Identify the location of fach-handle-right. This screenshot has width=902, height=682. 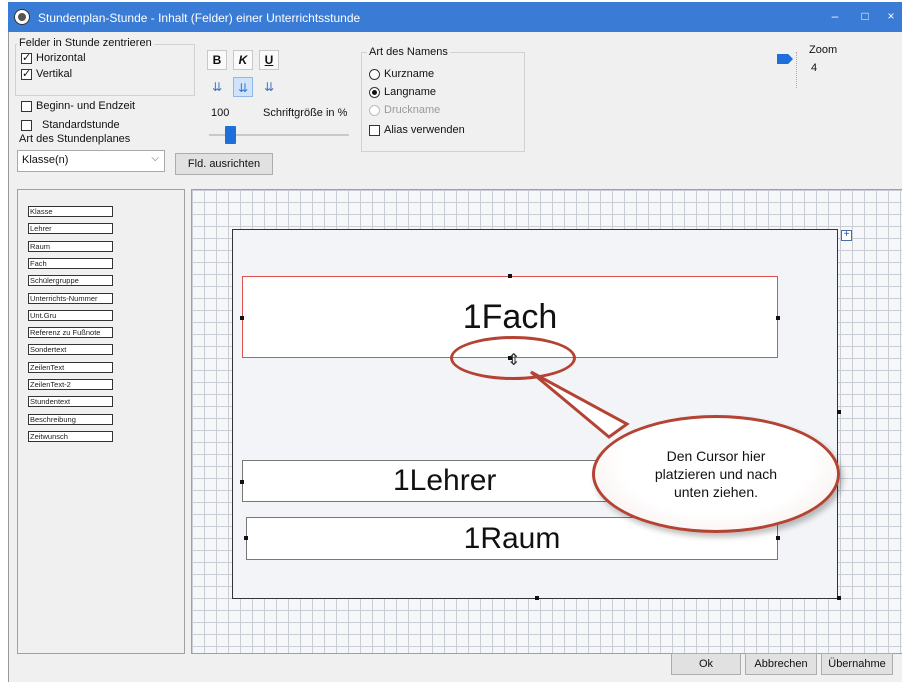
(778, 318).